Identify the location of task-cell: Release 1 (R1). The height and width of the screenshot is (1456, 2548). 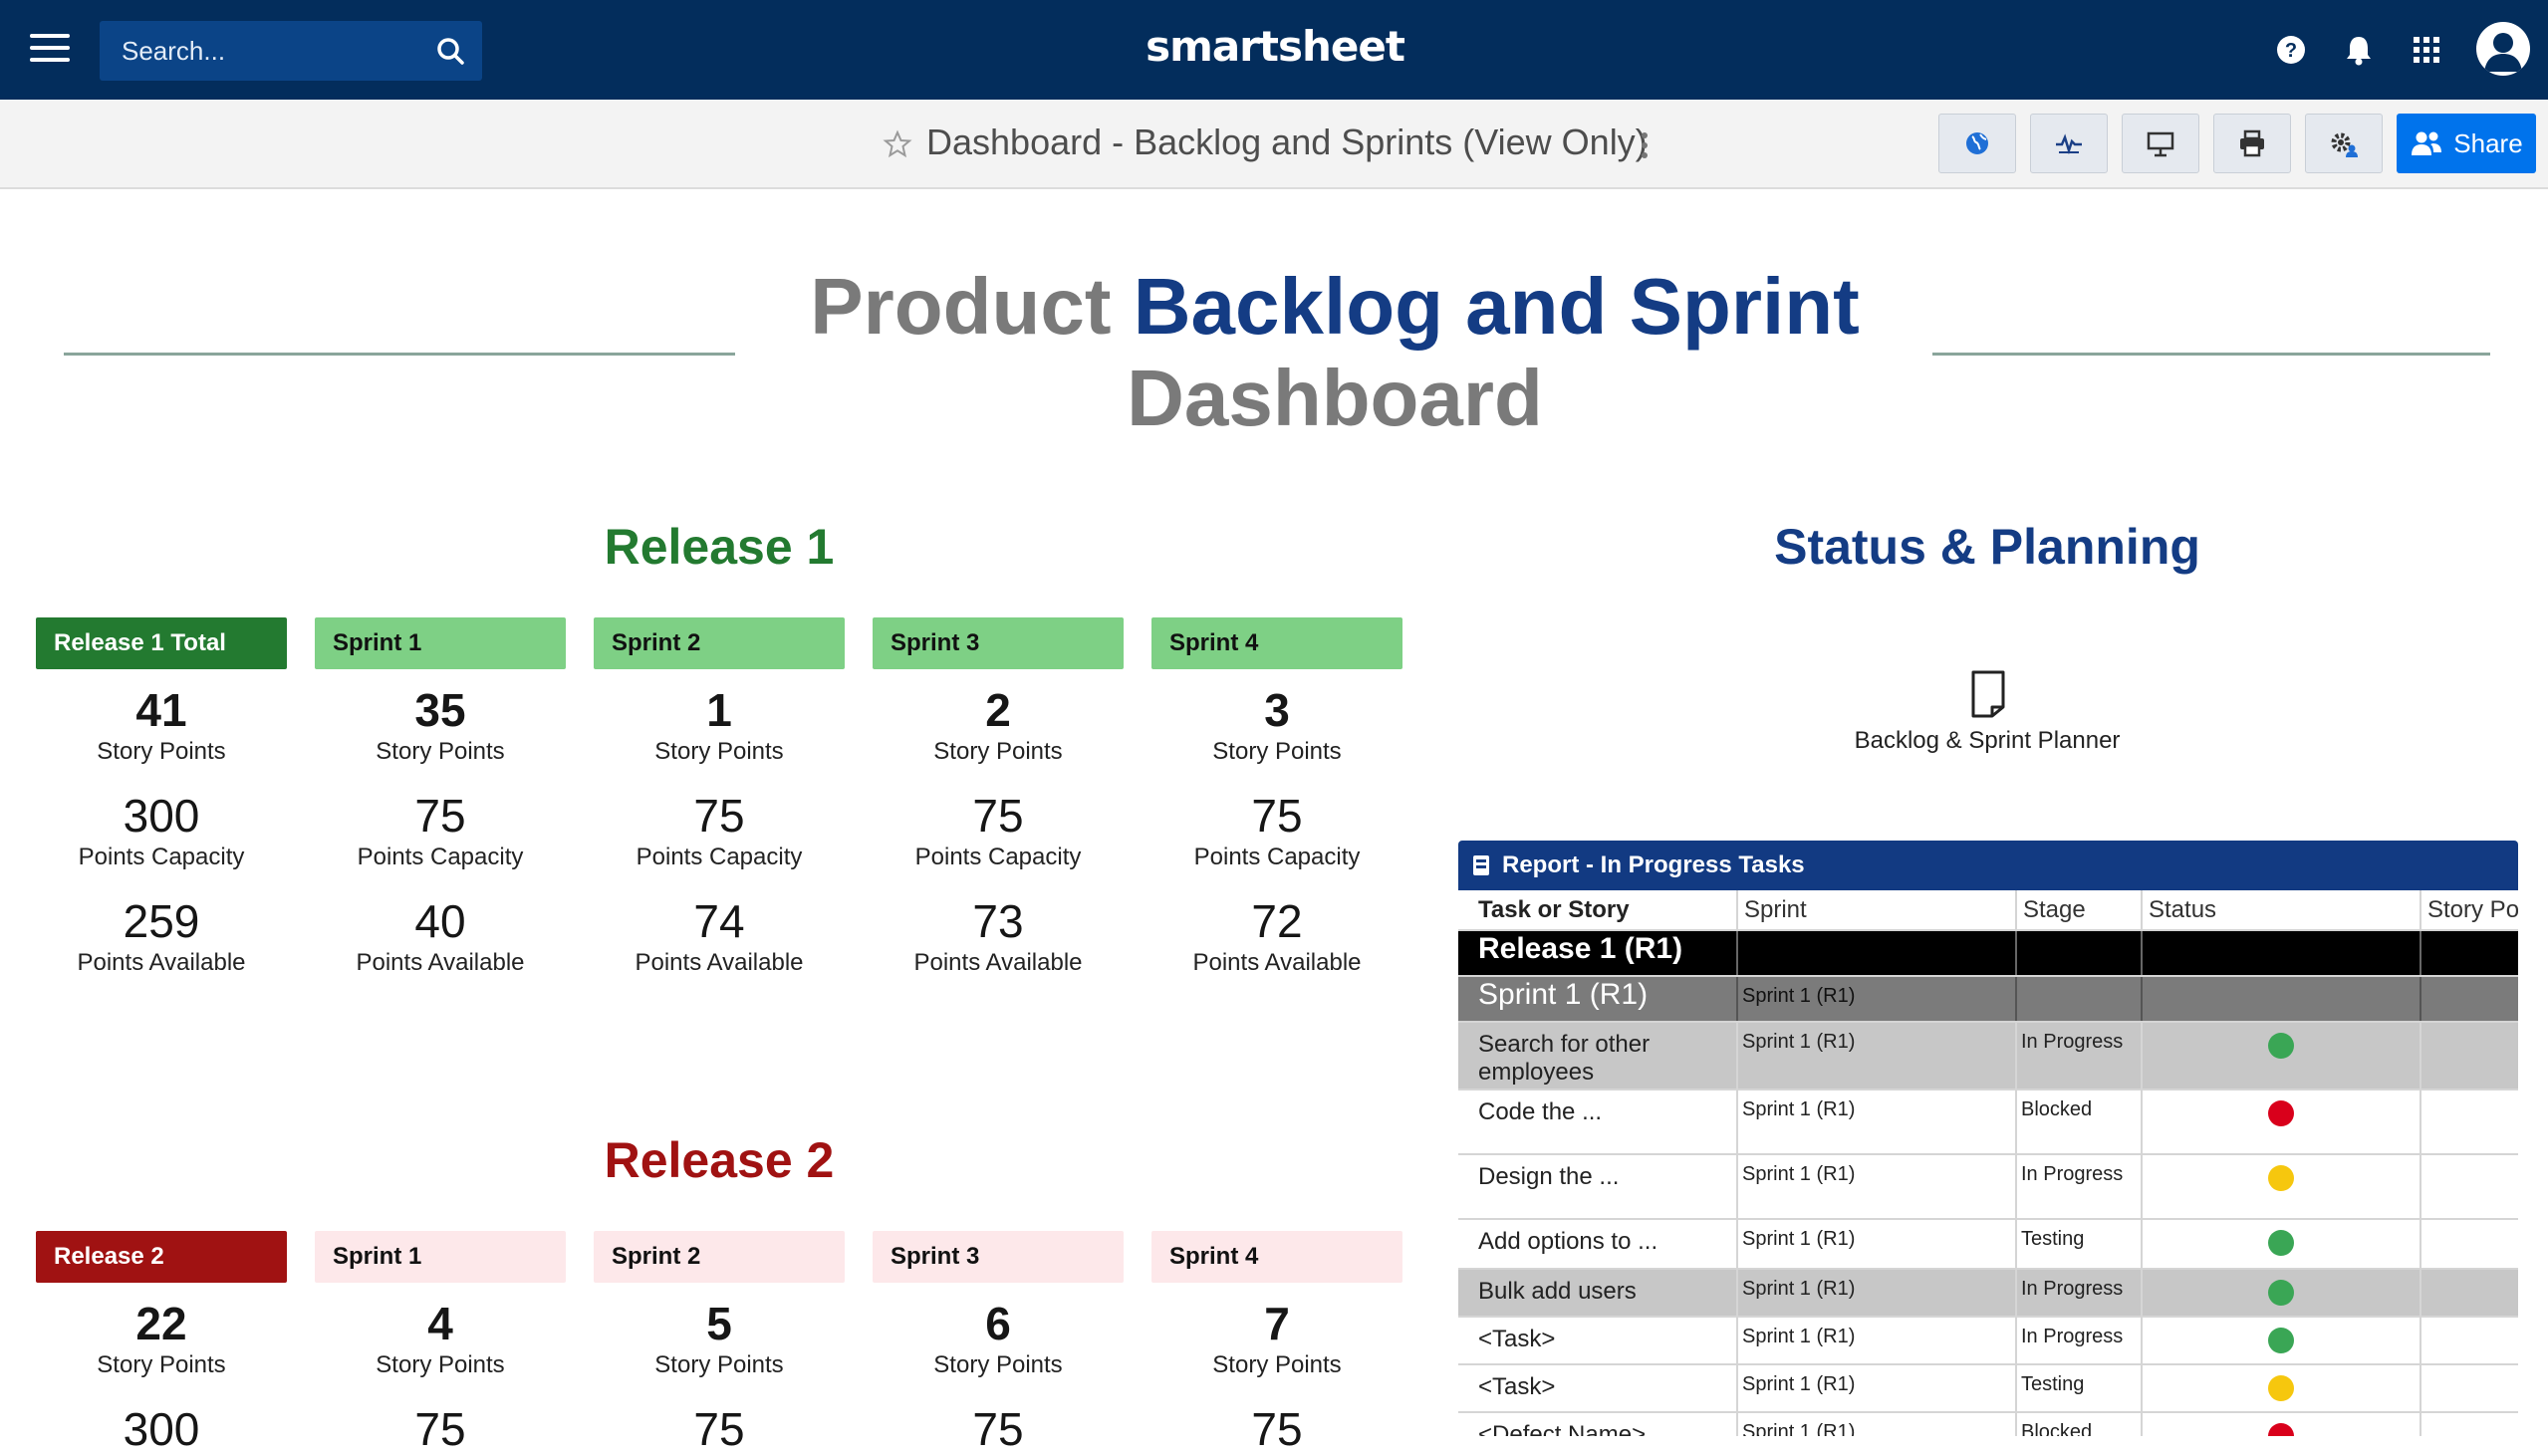
(1598, 953).